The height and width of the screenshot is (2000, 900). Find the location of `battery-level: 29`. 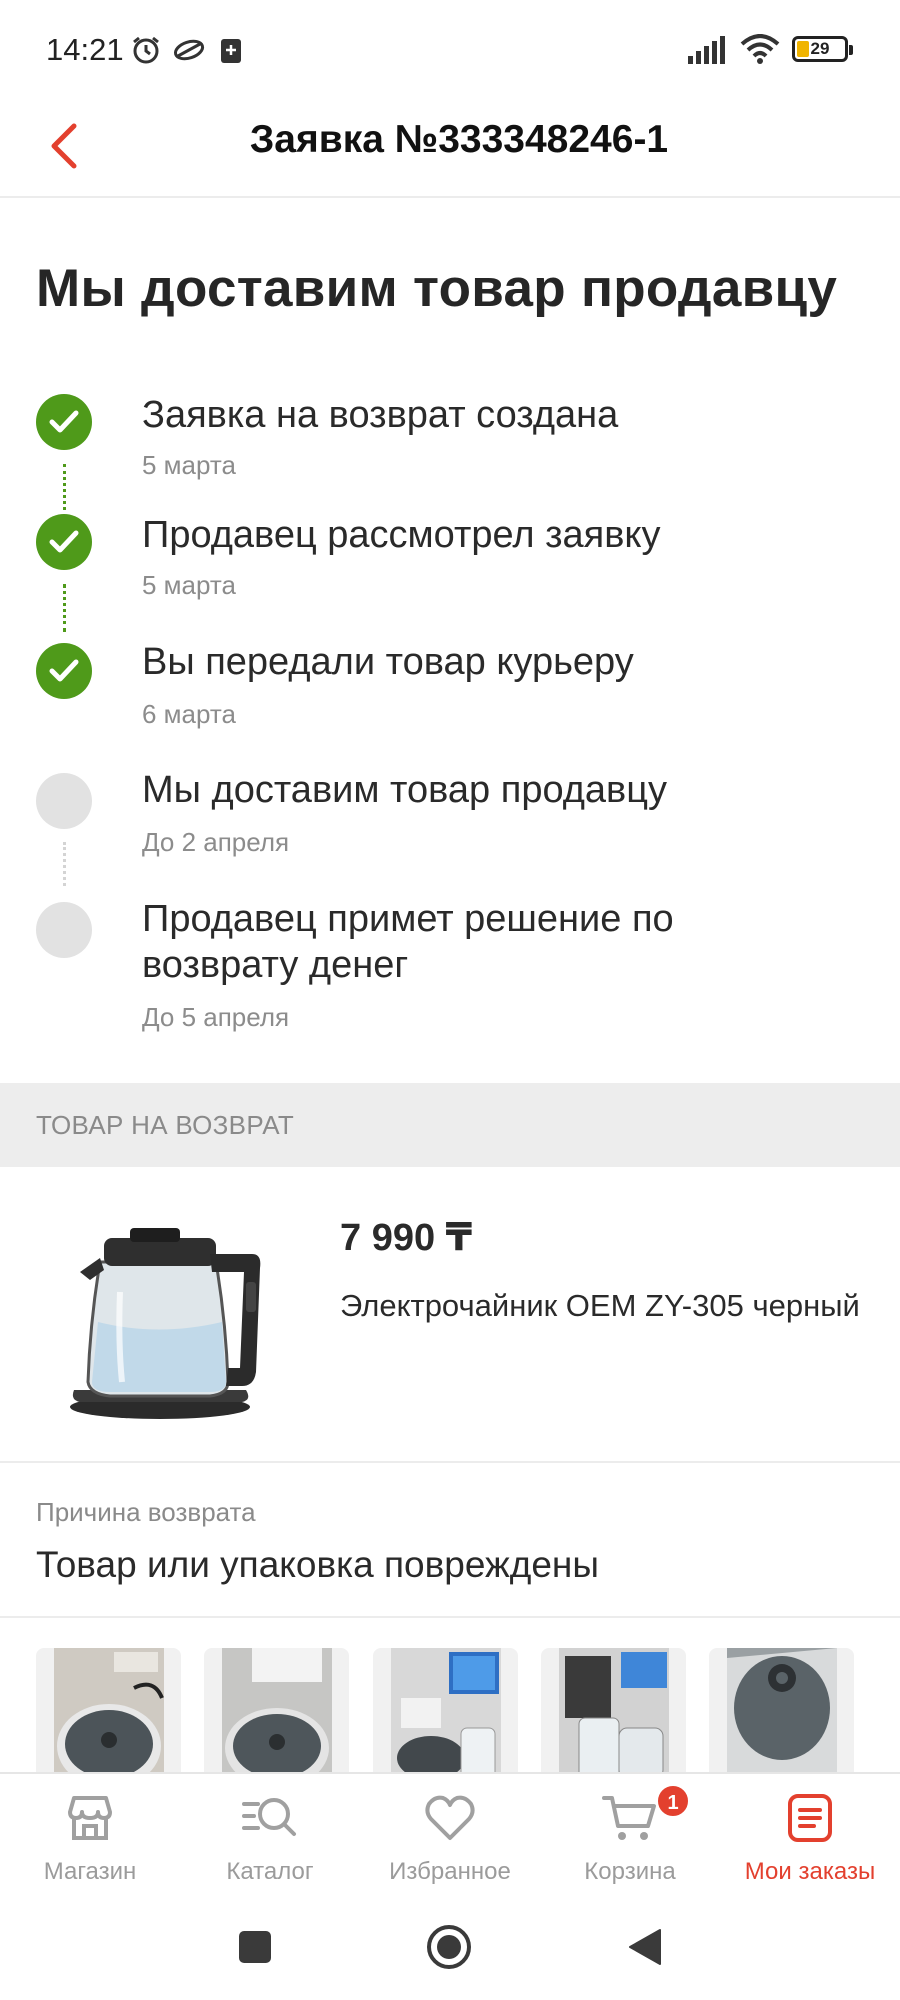

battery-level: 29 is located at coordinates (820, 48).